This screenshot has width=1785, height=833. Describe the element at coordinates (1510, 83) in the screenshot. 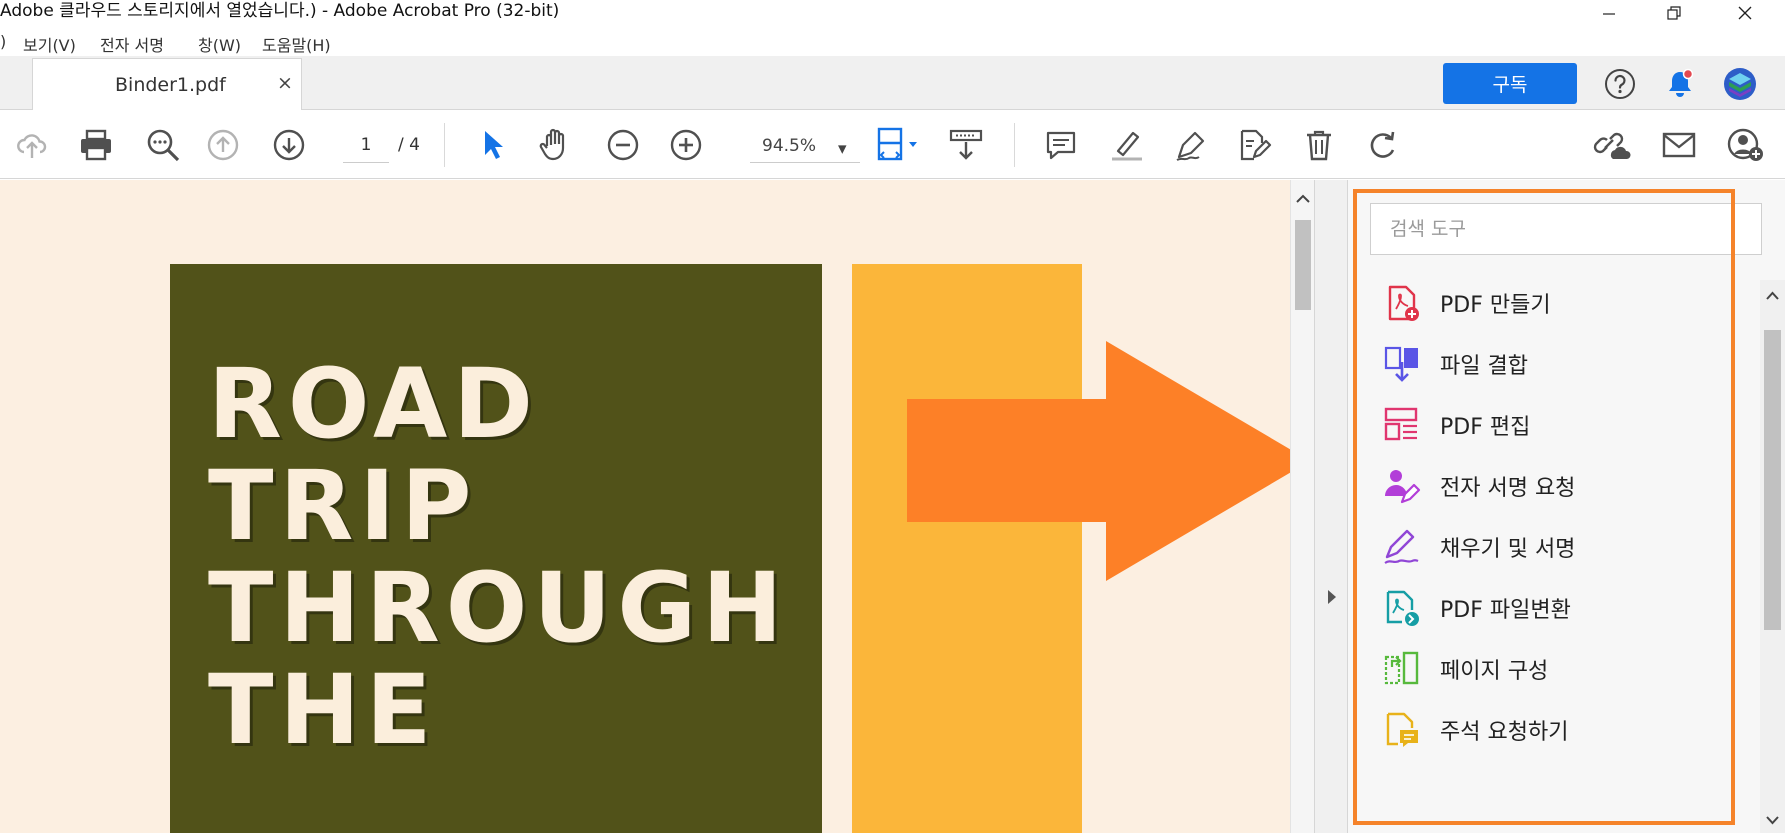

I see `subscribe-button: 구독` at that location.